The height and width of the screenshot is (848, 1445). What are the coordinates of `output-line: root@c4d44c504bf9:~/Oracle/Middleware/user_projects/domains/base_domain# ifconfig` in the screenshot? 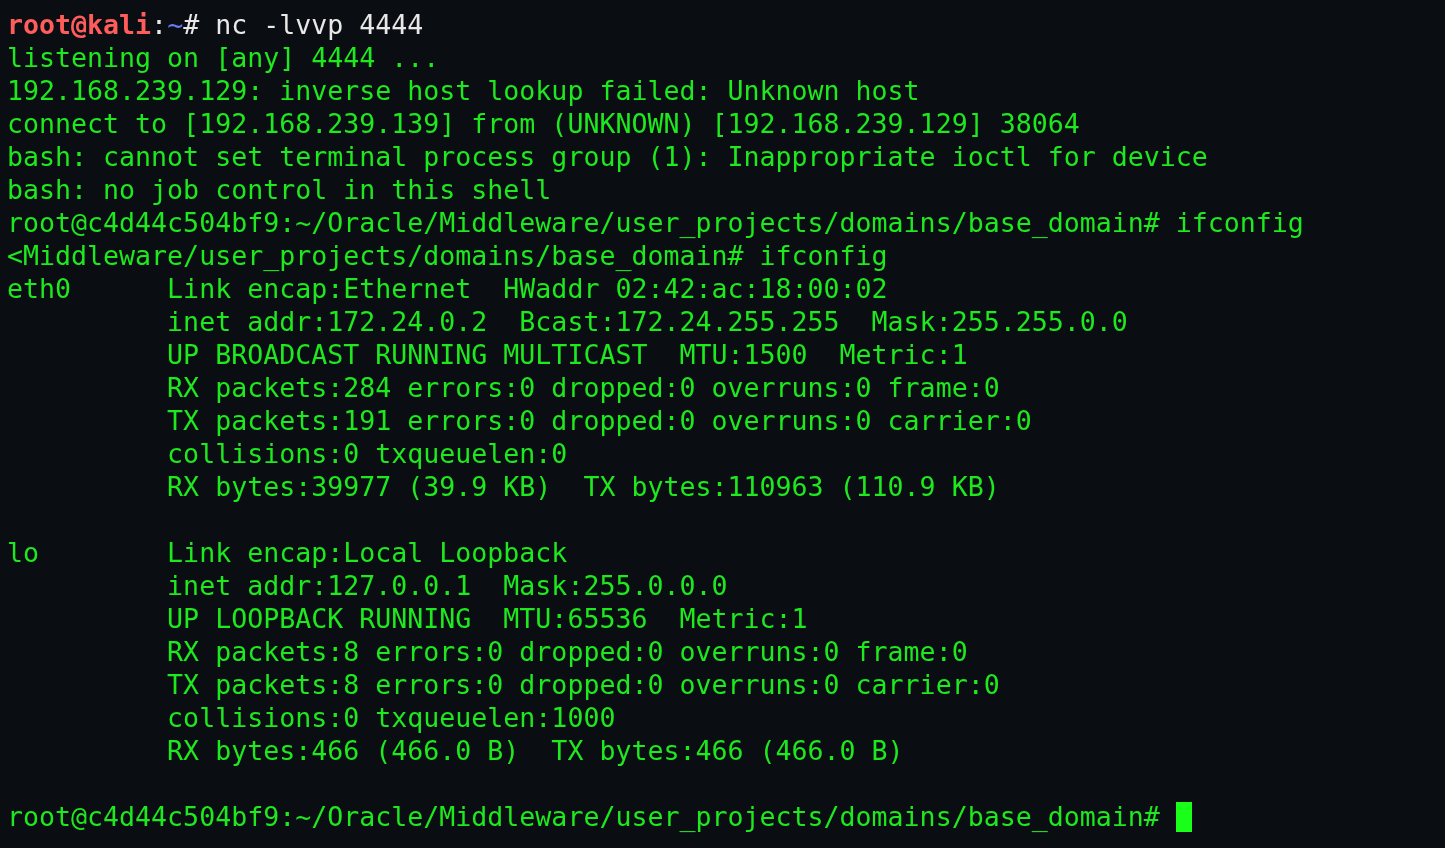 It's located at (655, 222).